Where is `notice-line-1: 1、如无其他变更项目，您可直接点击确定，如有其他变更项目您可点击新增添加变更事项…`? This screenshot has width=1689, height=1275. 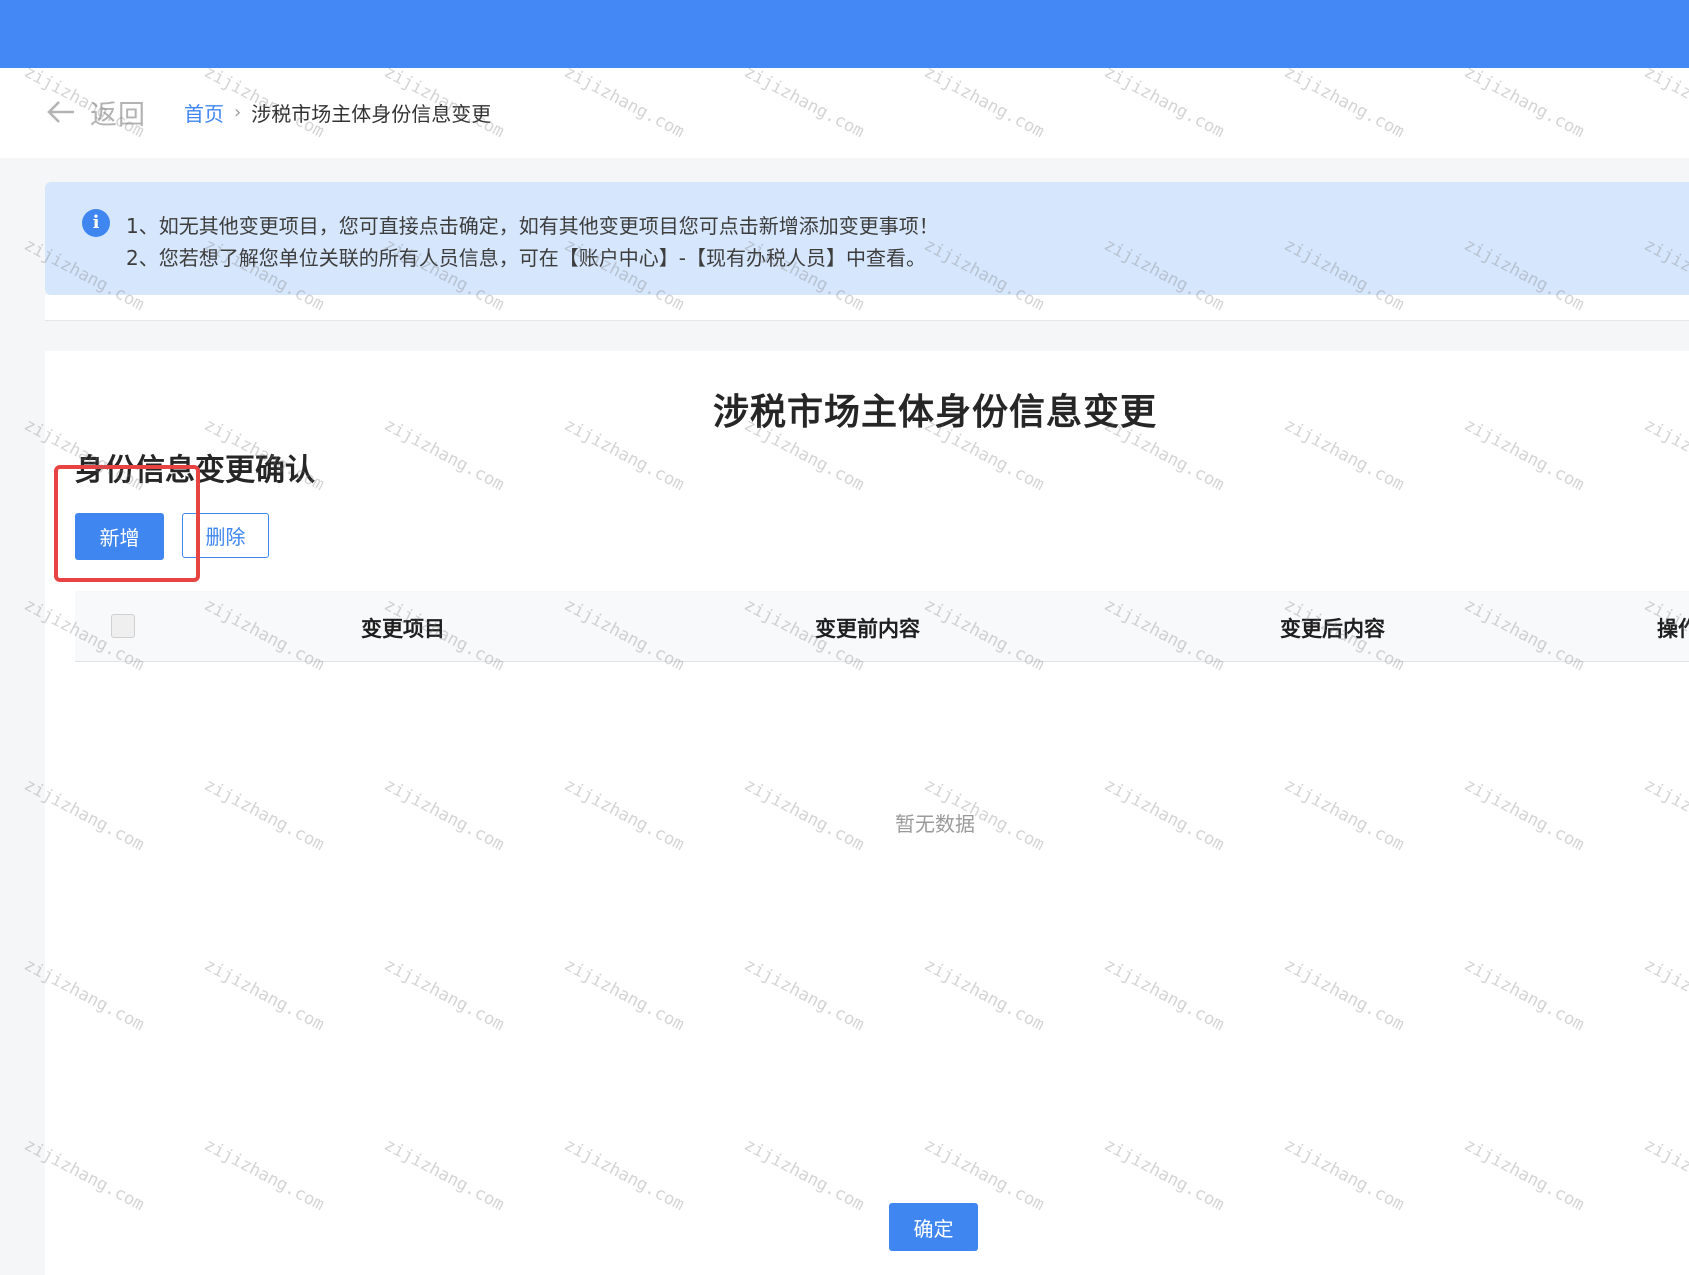
notice-line-1: 1、如无其他变更项目，您可直接点击确定，如有其他变更项目您可点击新增添加变更事项… is located at coordinates (532, 226).